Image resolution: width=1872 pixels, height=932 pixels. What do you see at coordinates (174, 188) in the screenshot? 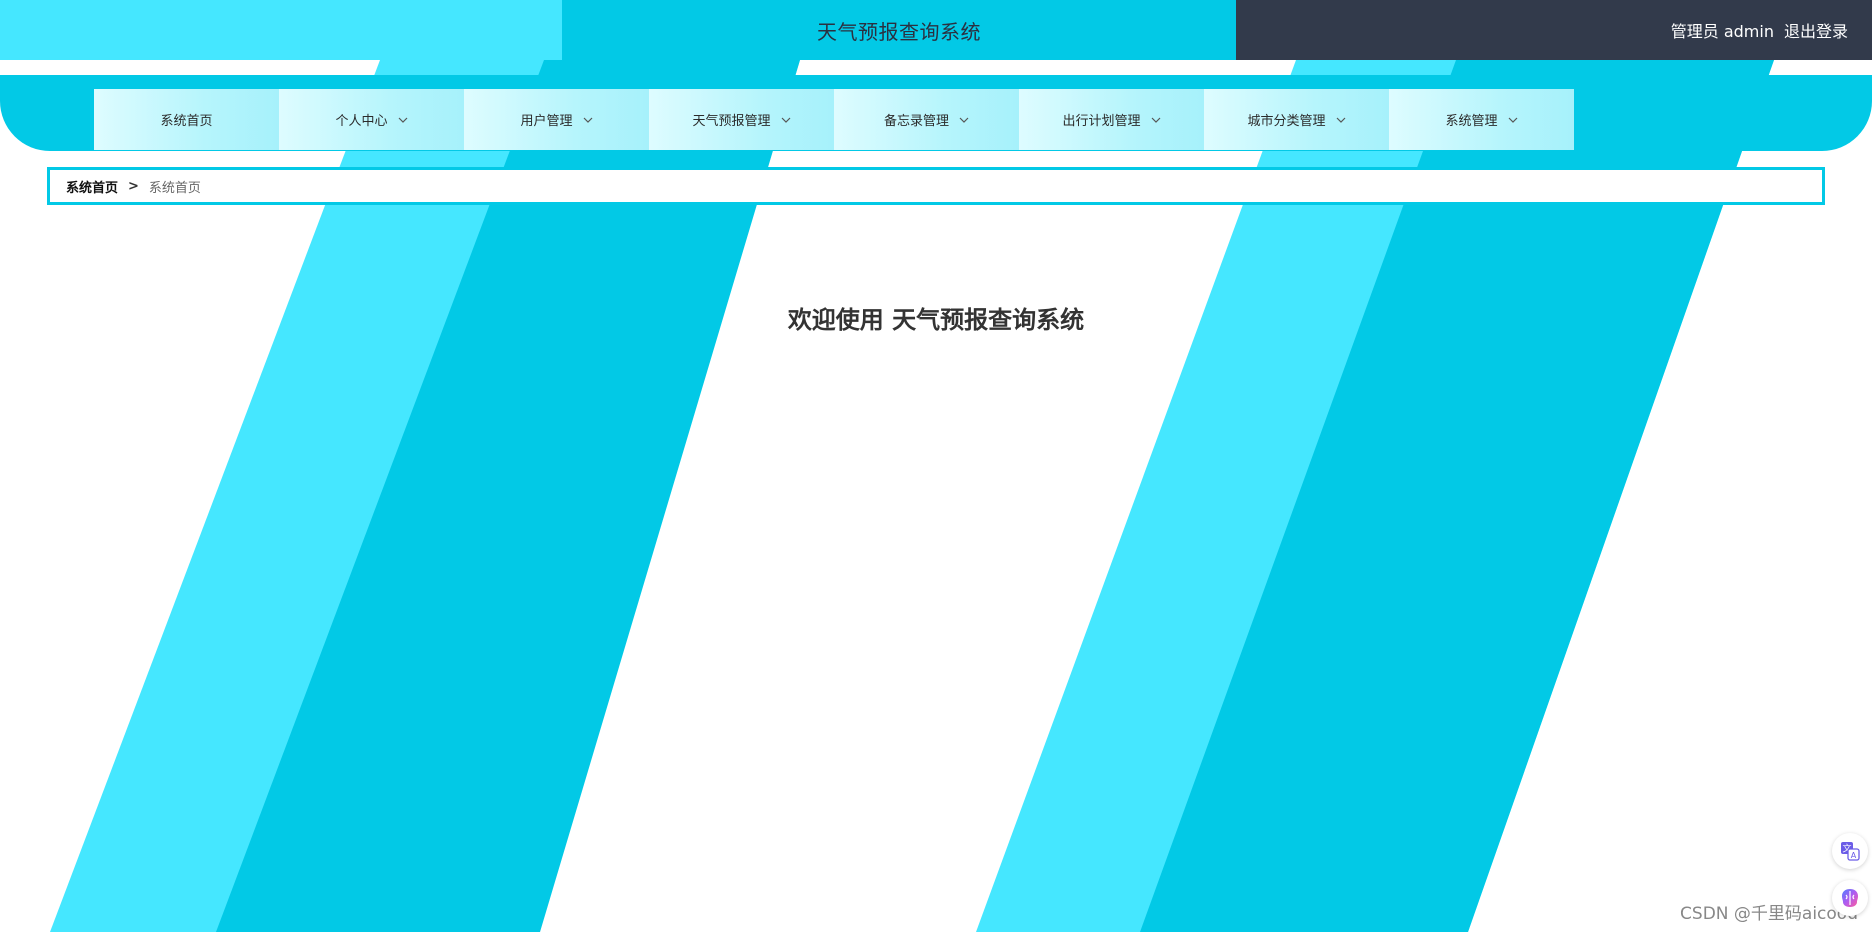
I see `breadcrumb-current: 系统首页` at bounding box center [174, 188].